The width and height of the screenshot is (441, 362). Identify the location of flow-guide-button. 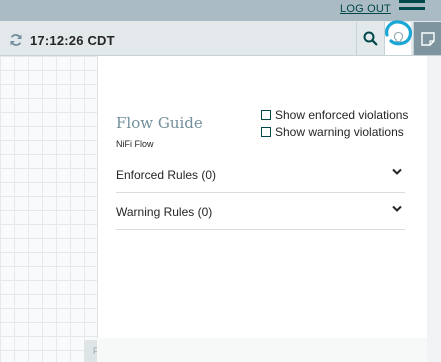
(397, 38).